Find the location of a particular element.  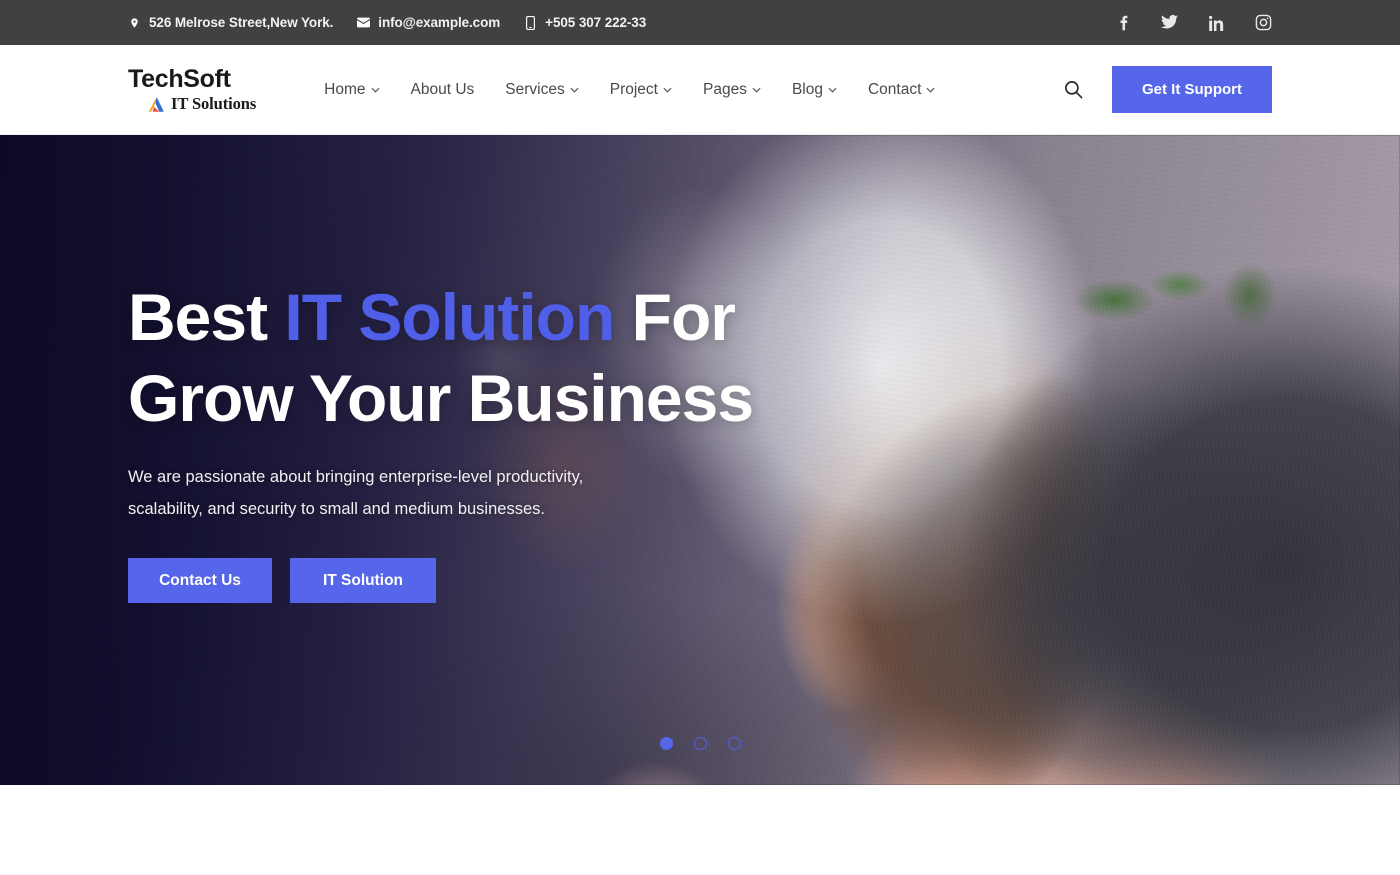

envelope-icon is located at coordinates (364, 22).